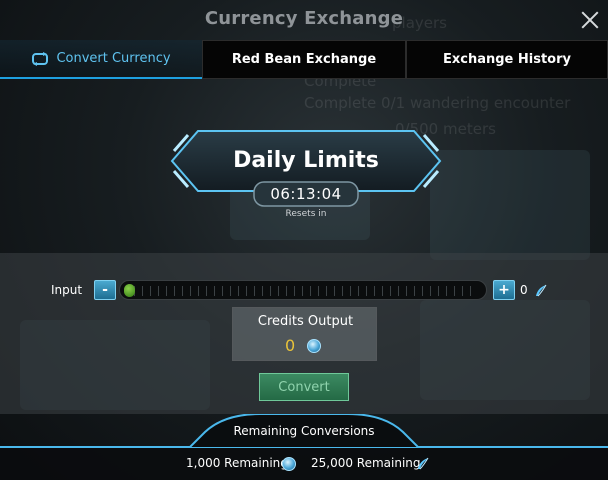  I want to click on credits-output-value: 0, so click(290, 345).